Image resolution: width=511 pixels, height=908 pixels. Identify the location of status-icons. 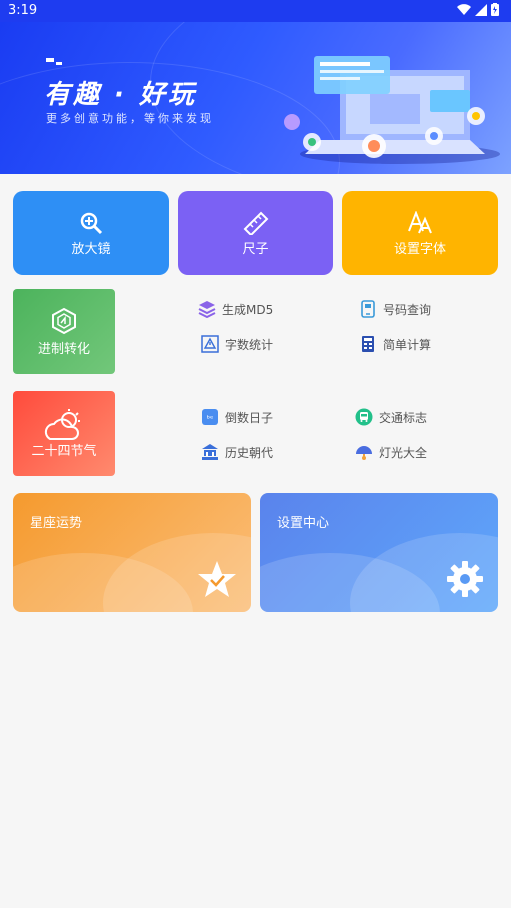
(478, 9).